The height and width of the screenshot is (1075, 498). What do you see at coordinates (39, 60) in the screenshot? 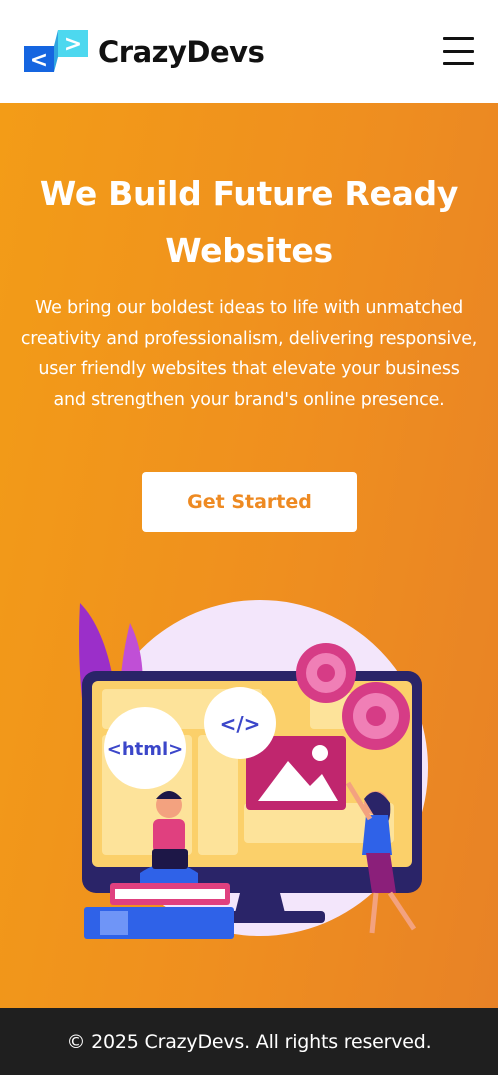
I see `logo-left-glyph: <` at bounding box center [39, 60].